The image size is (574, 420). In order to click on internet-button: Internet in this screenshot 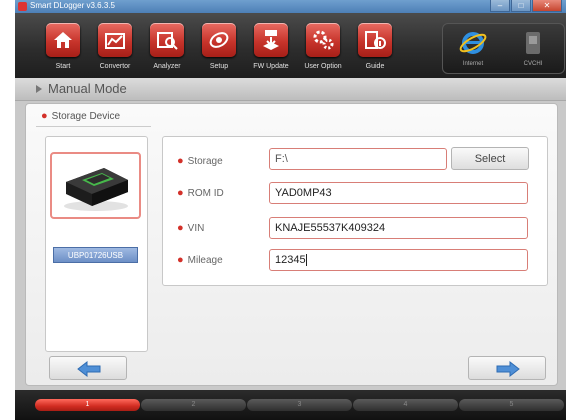, I will do `click(473, 48)`.